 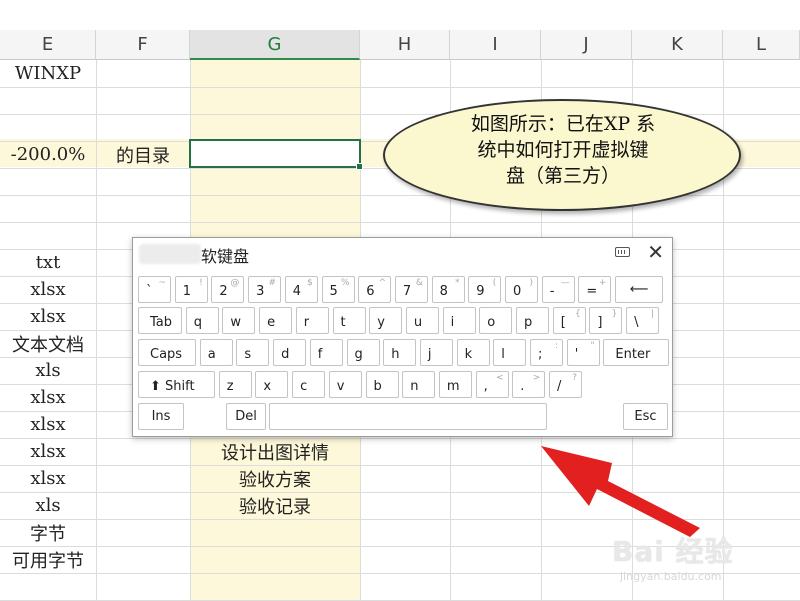 What do you see at coordinates (276, 154) in the screenshot?
I see `active-cell-g` at bounding box center [276, 154].